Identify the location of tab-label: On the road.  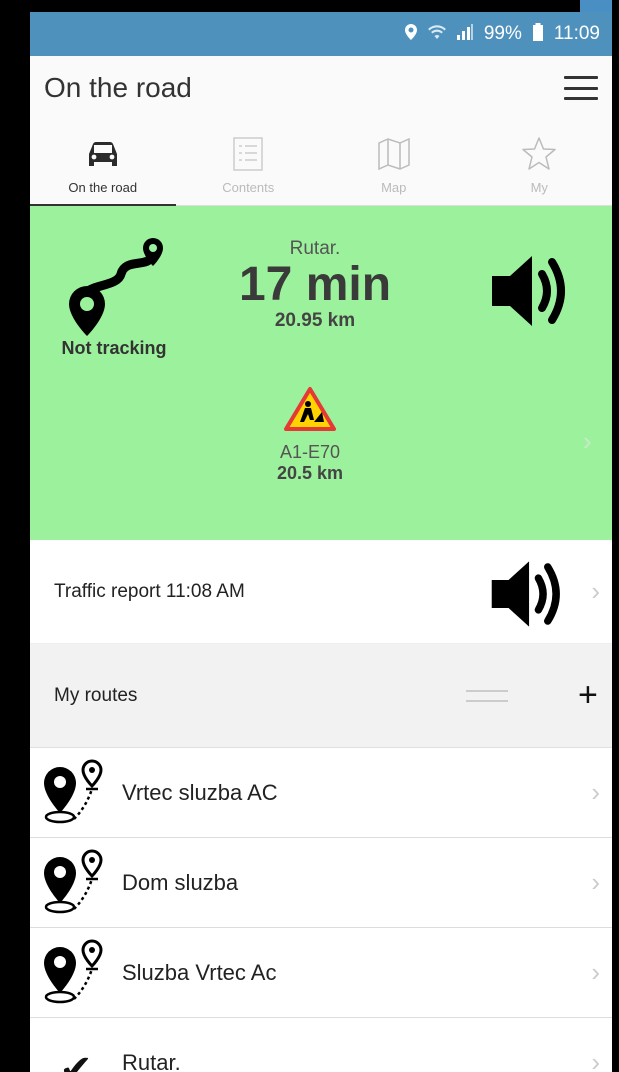
(103, 187).